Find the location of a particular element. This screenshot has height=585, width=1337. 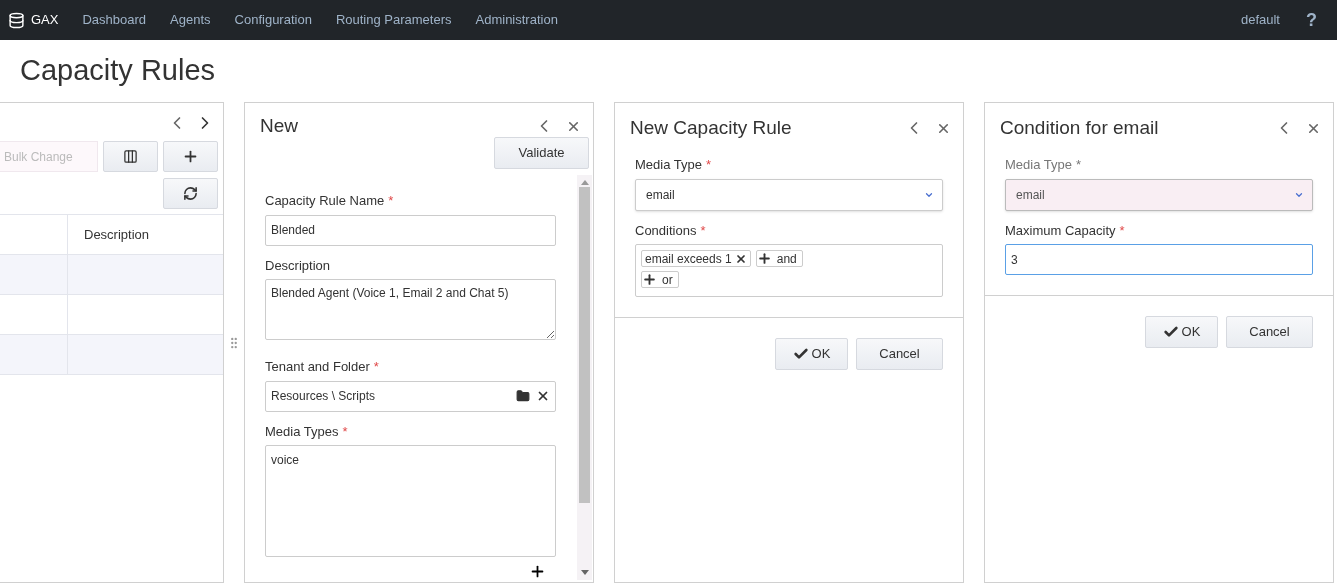

bulk-change-field: Bulk Change is located at coordinates (49, 156).